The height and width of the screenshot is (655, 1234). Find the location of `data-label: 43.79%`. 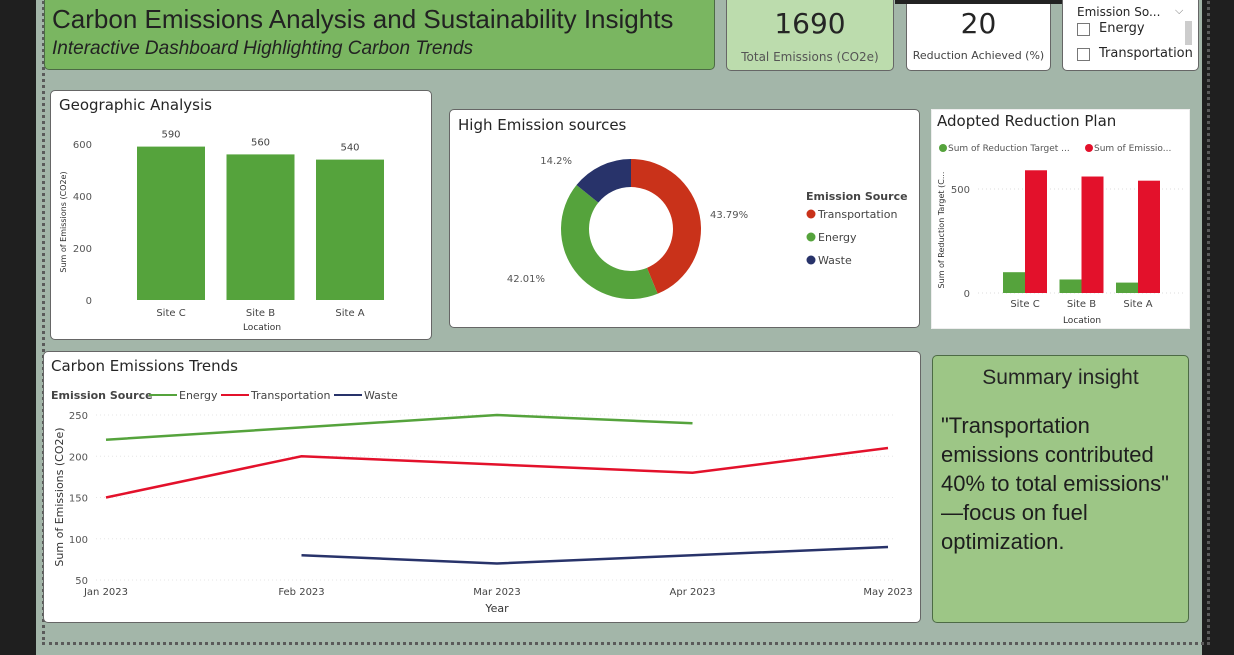

data-label: 43.79% is located at coordinates (729, 215).